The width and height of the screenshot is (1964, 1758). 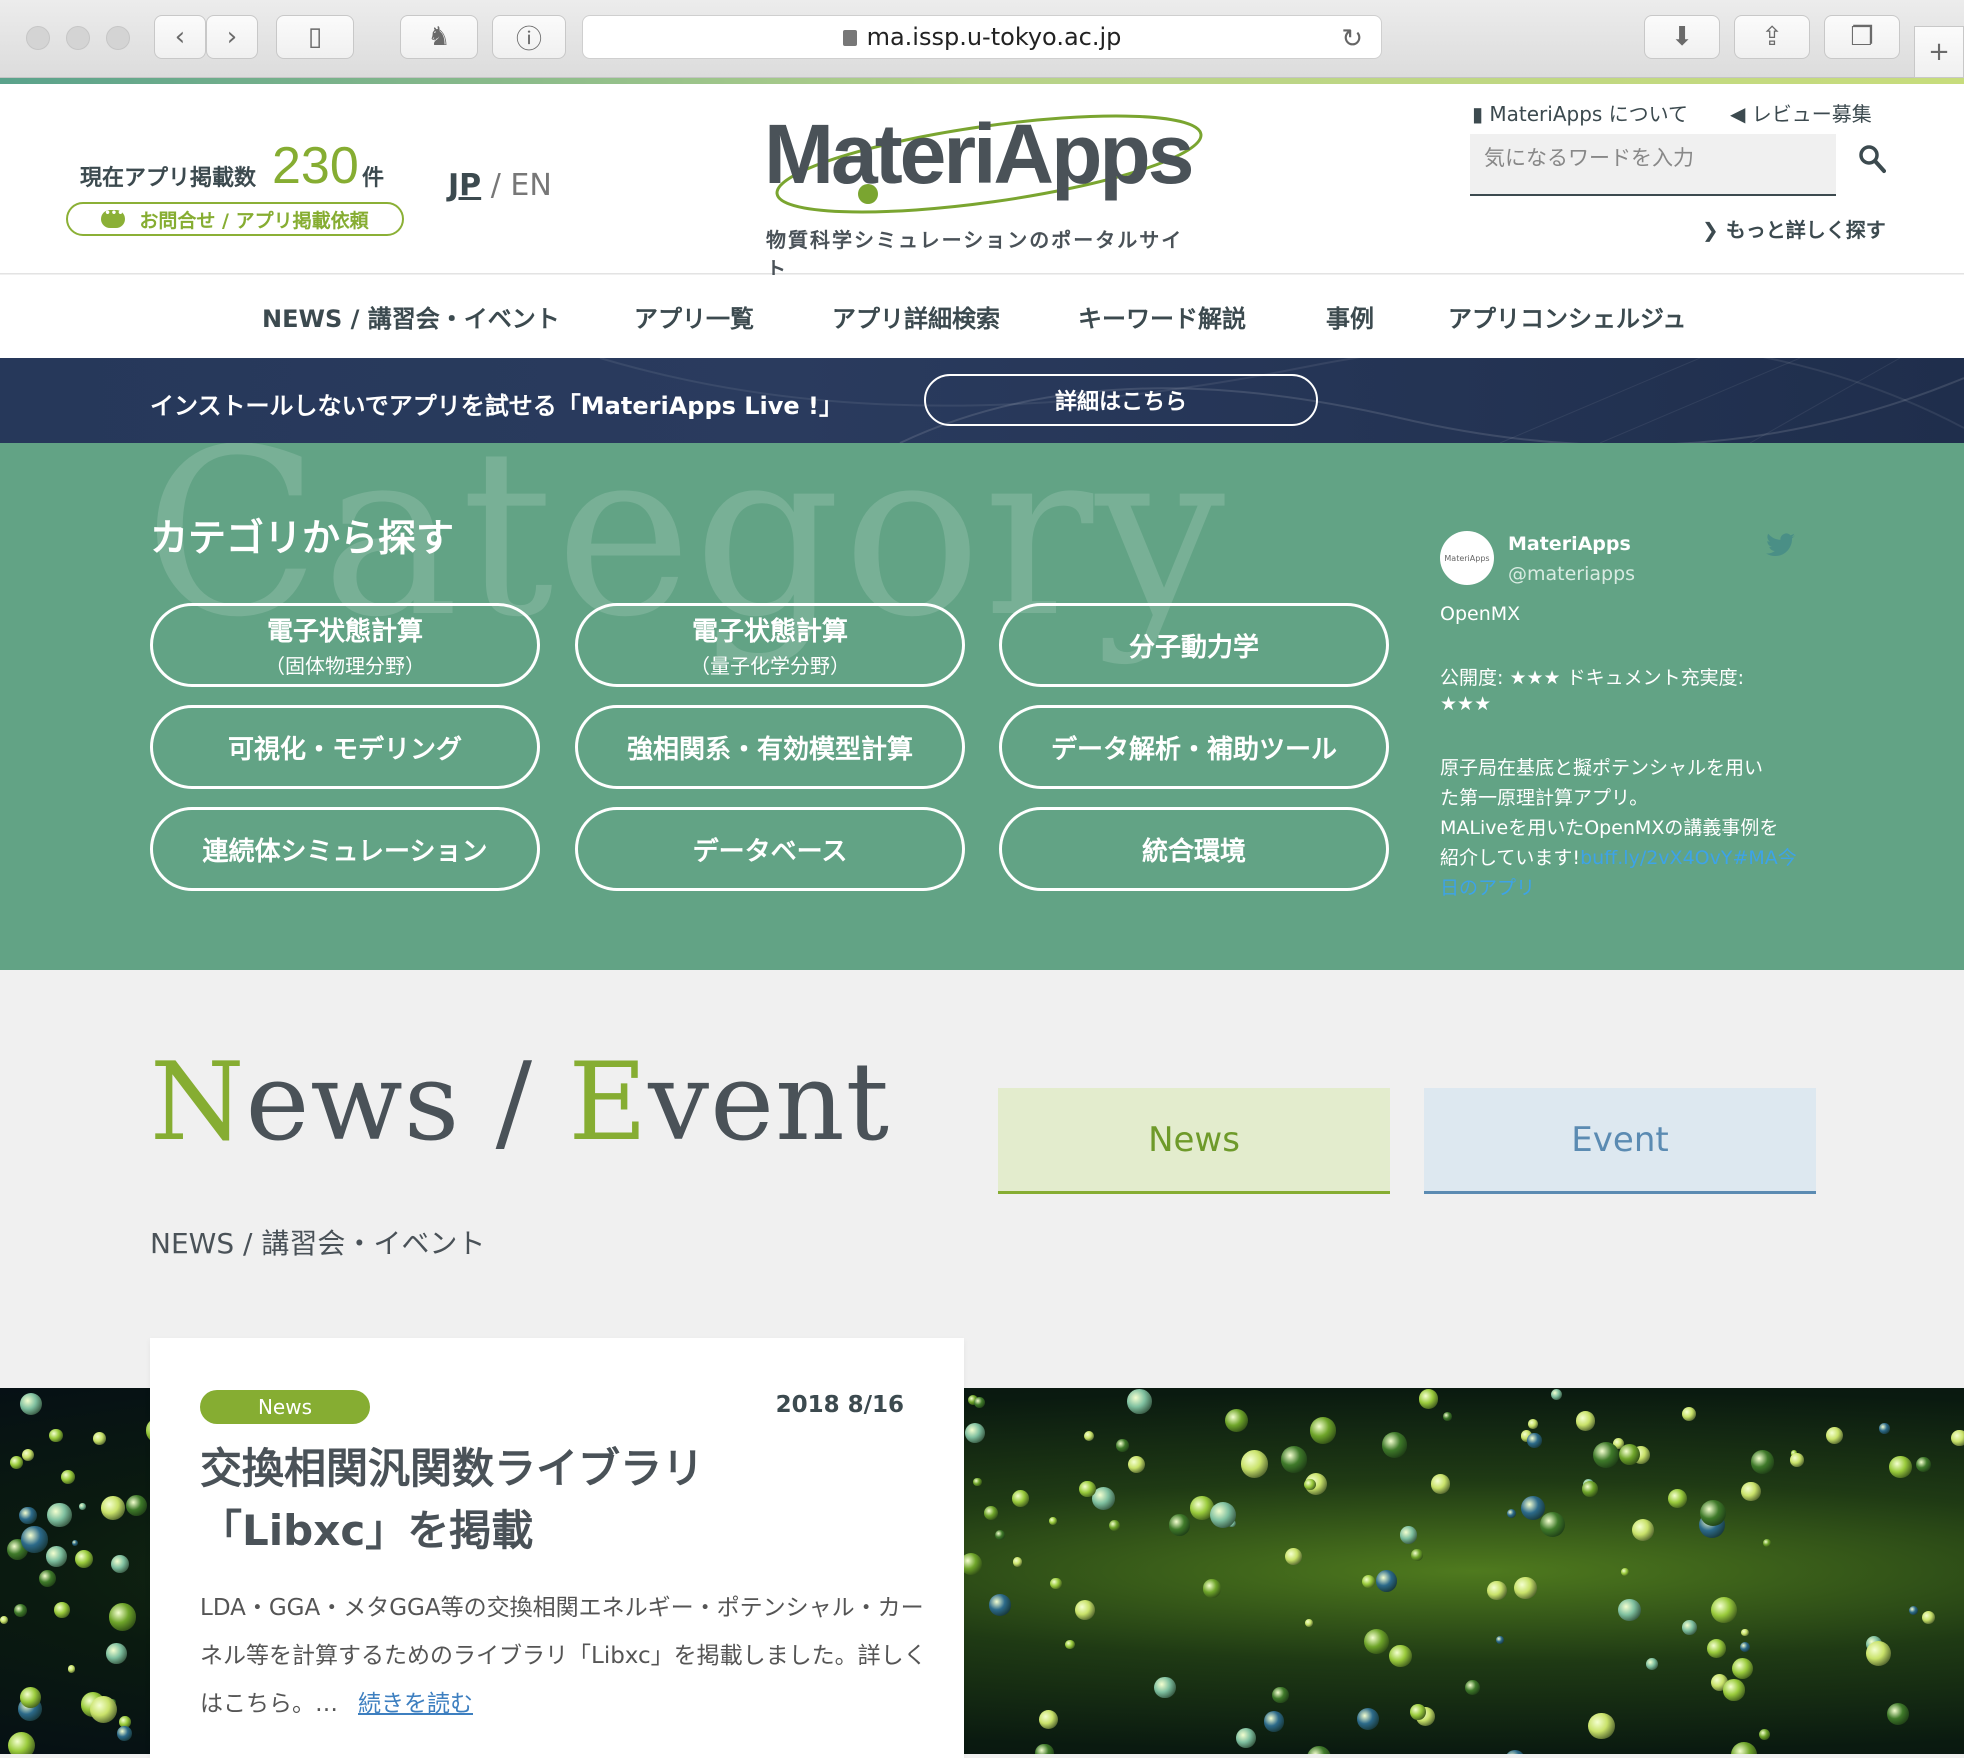 What do you see at coordinates (1609, 828) in the screenshot?
I see `tweet-line: MALiveを用いたOpenMXの講義事例を` at bounding box center [1609, 828].